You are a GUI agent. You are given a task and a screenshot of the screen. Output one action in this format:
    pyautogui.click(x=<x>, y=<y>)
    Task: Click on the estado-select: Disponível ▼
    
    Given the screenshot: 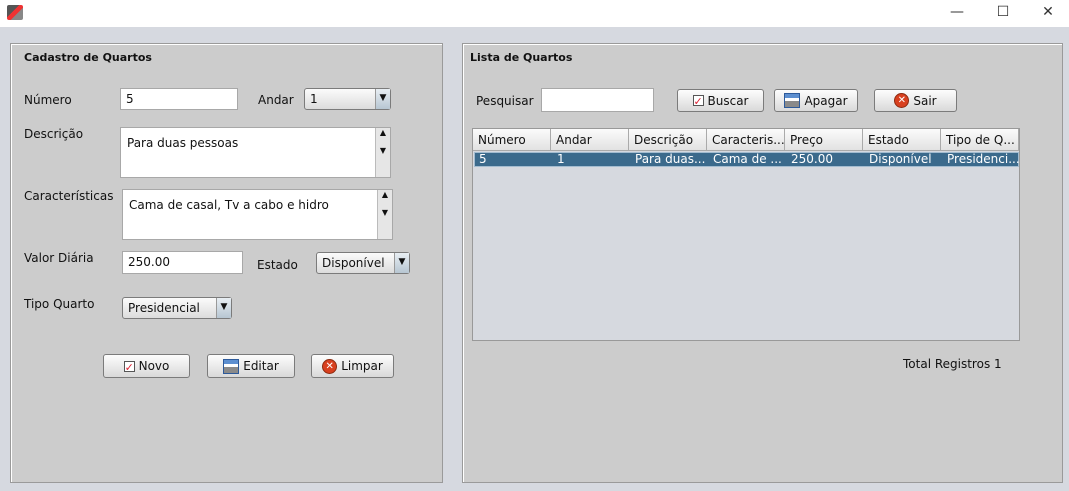 What is the action you would take?
    pyautogui.click(x=363, y=263)
    